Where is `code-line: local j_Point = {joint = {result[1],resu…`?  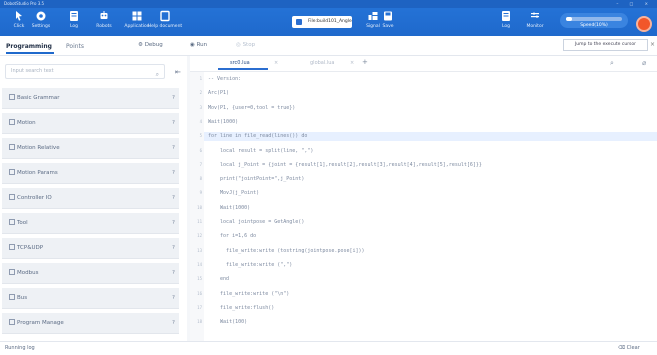
code-line: local j_Point = {joint = {result[1],resu… is located at coordinates (345, 165).